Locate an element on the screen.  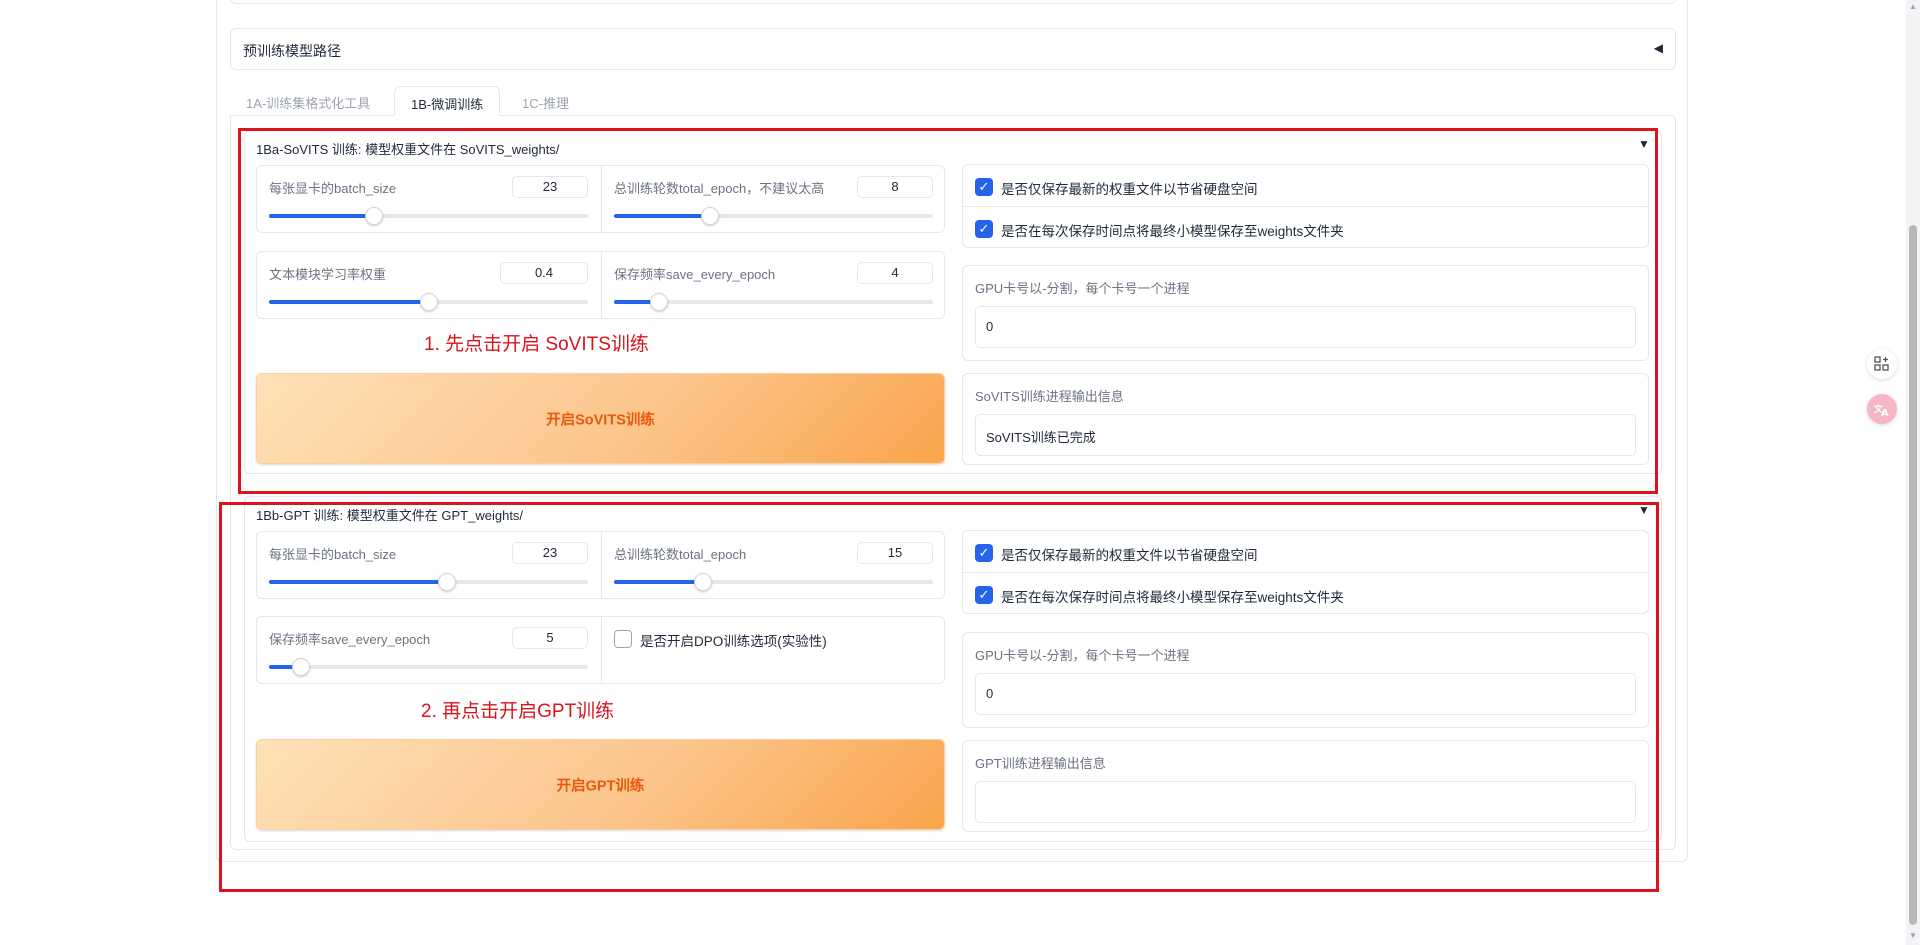
tab-finetune-training: 1B-微调训练 is located at coordinates (447, 101).